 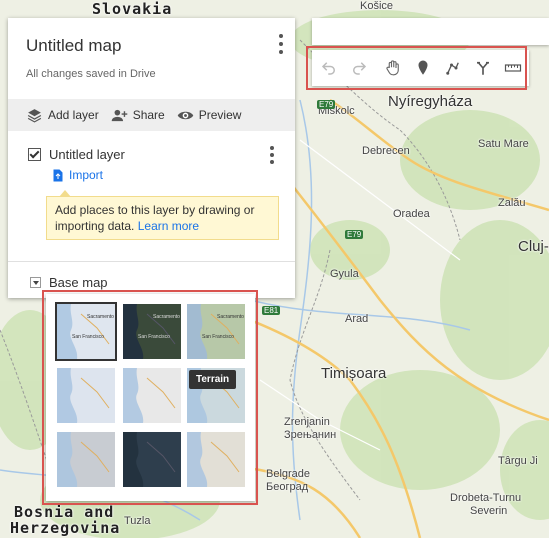 I want to click on share-label: Share, so click(x=148, y=115).